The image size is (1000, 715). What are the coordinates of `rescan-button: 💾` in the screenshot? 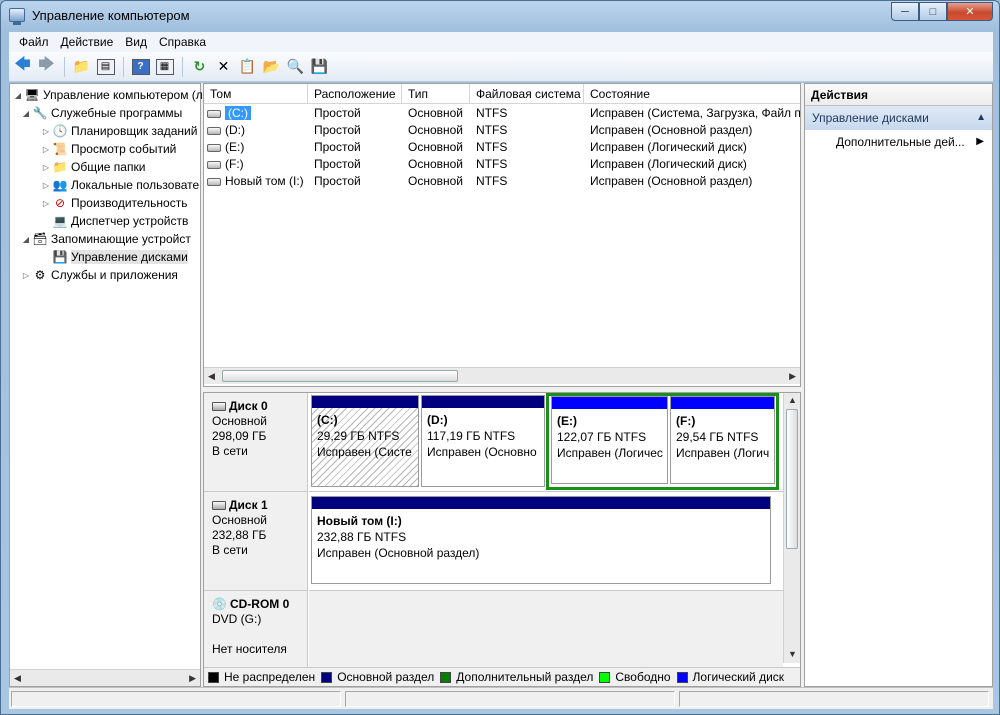 It's located at (319, 66).